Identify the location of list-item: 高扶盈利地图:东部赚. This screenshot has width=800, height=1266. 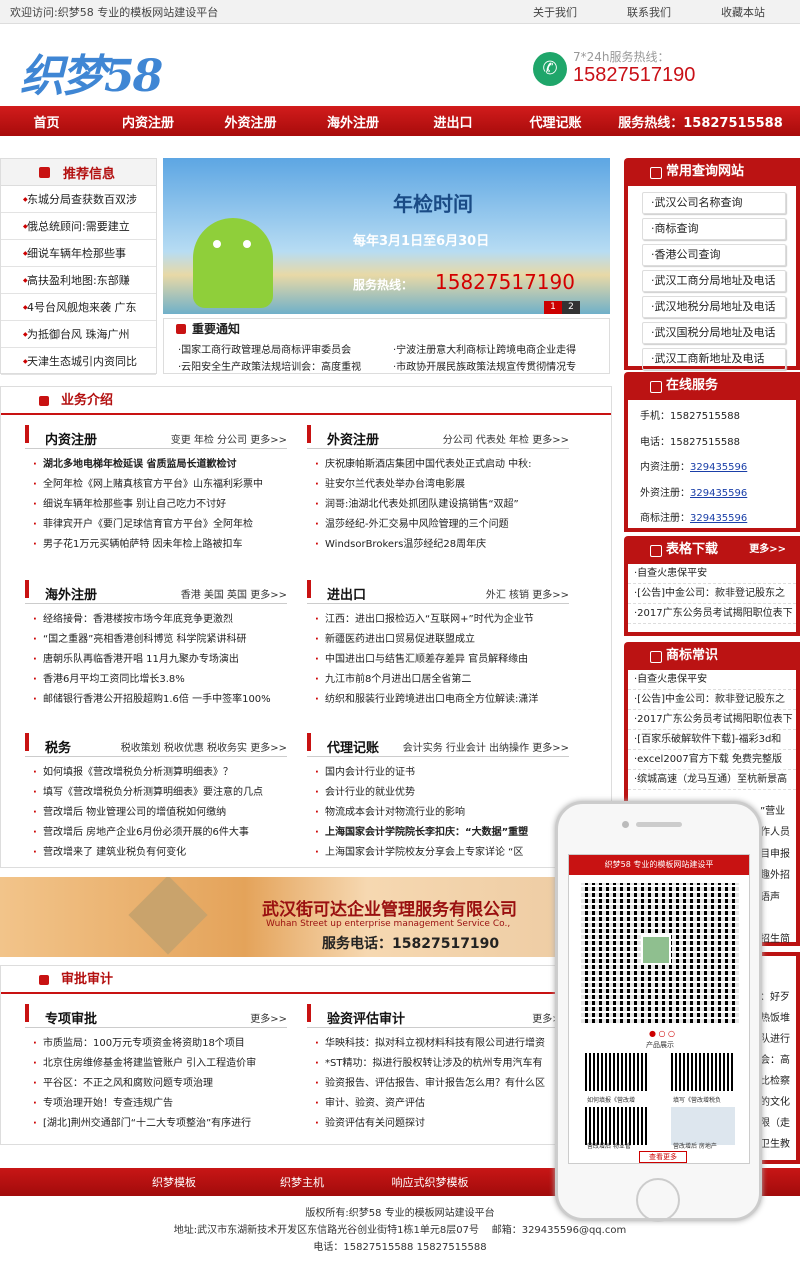
(78, 280).